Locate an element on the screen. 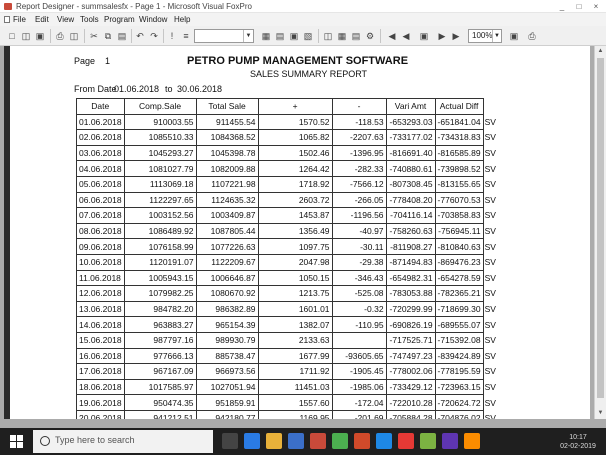  store-icon is located at coordinates (296, 441).